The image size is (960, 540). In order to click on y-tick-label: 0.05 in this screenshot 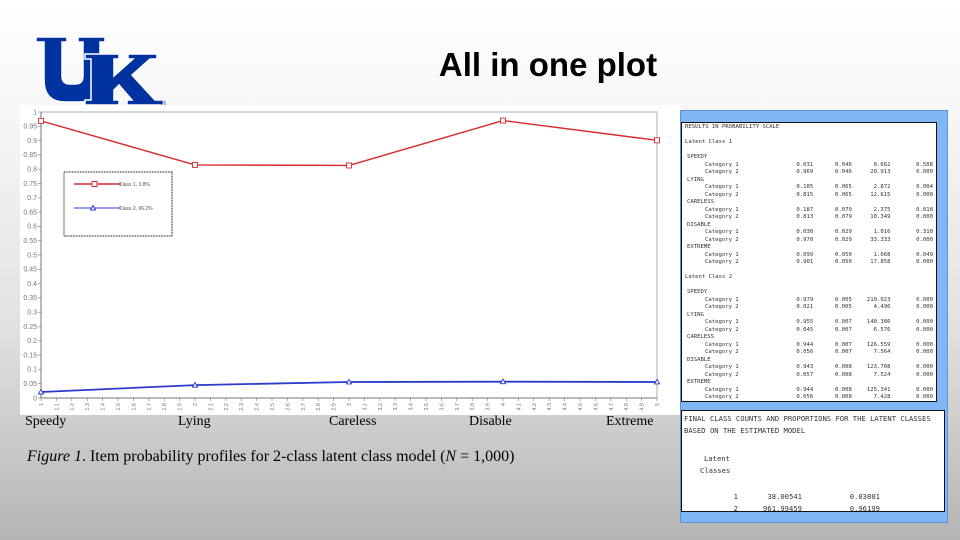, I will do `click(30, 384)`.